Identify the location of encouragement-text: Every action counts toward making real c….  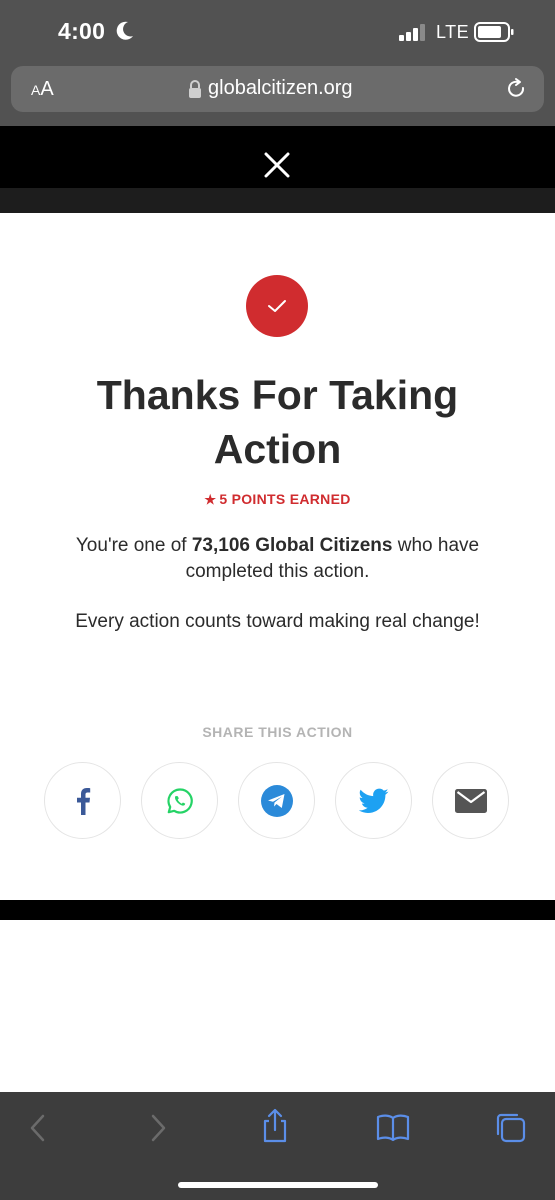
(277, 621).